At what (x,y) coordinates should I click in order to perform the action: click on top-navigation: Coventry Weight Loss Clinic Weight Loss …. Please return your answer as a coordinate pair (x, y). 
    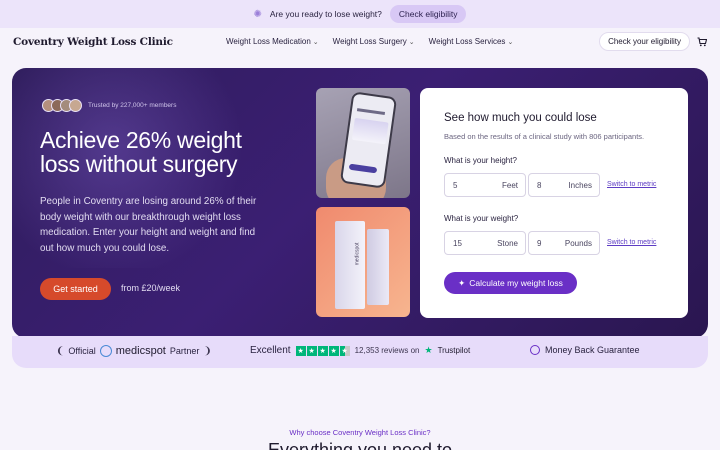
    Looking at the image, I should click on (360, 41).